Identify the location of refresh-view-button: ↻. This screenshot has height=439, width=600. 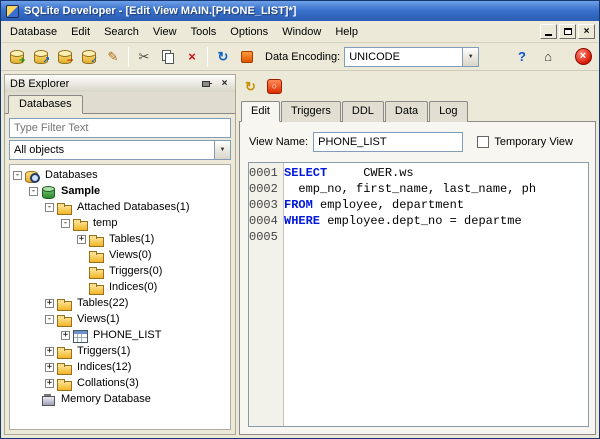
(250, 86).